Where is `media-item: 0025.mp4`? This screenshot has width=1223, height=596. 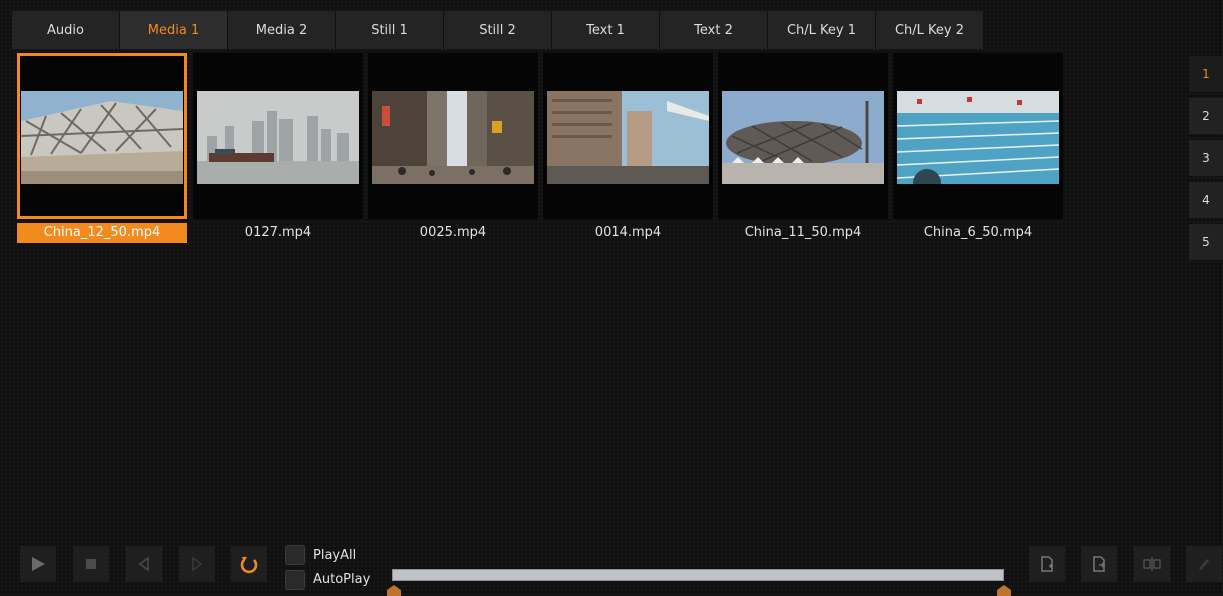
media-item: 0025.mp4 is located at coordinates (453, 148).